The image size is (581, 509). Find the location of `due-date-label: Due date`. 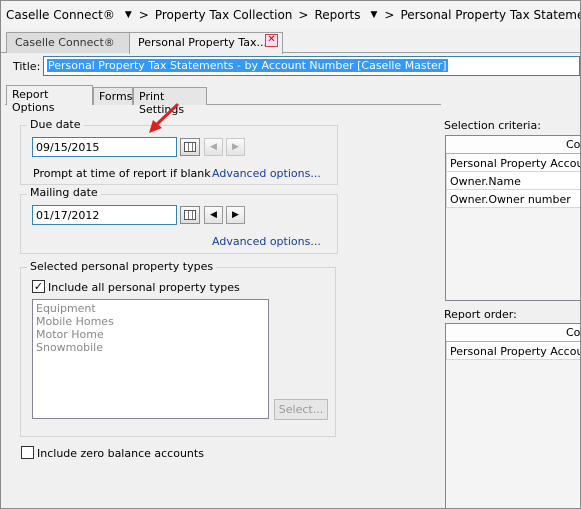

due-date-label: Due date is located at coordinates (55, 124).